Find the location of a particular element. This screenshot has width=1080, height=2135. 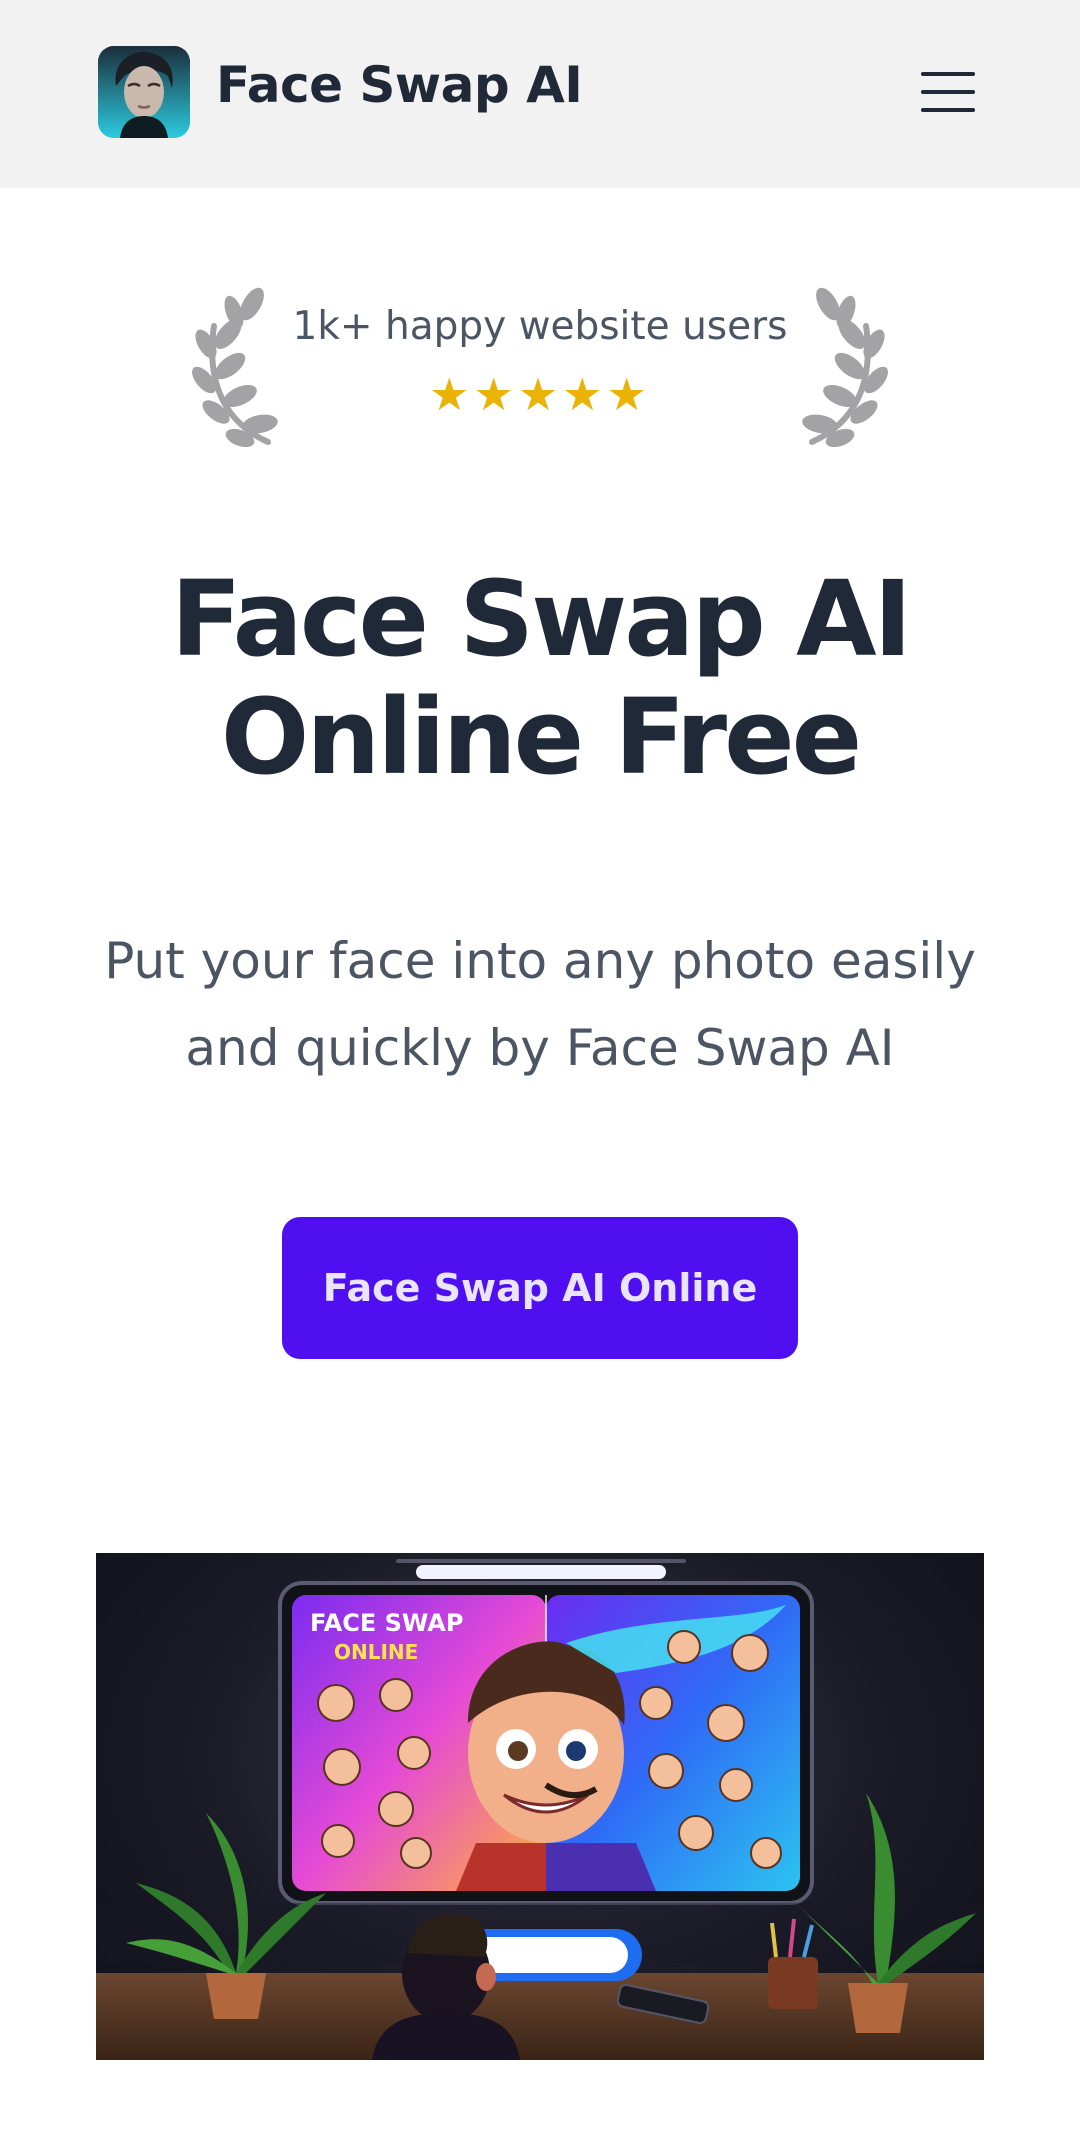

page-title: Face Swap AI Online Free is located at coordinates (540, 678).